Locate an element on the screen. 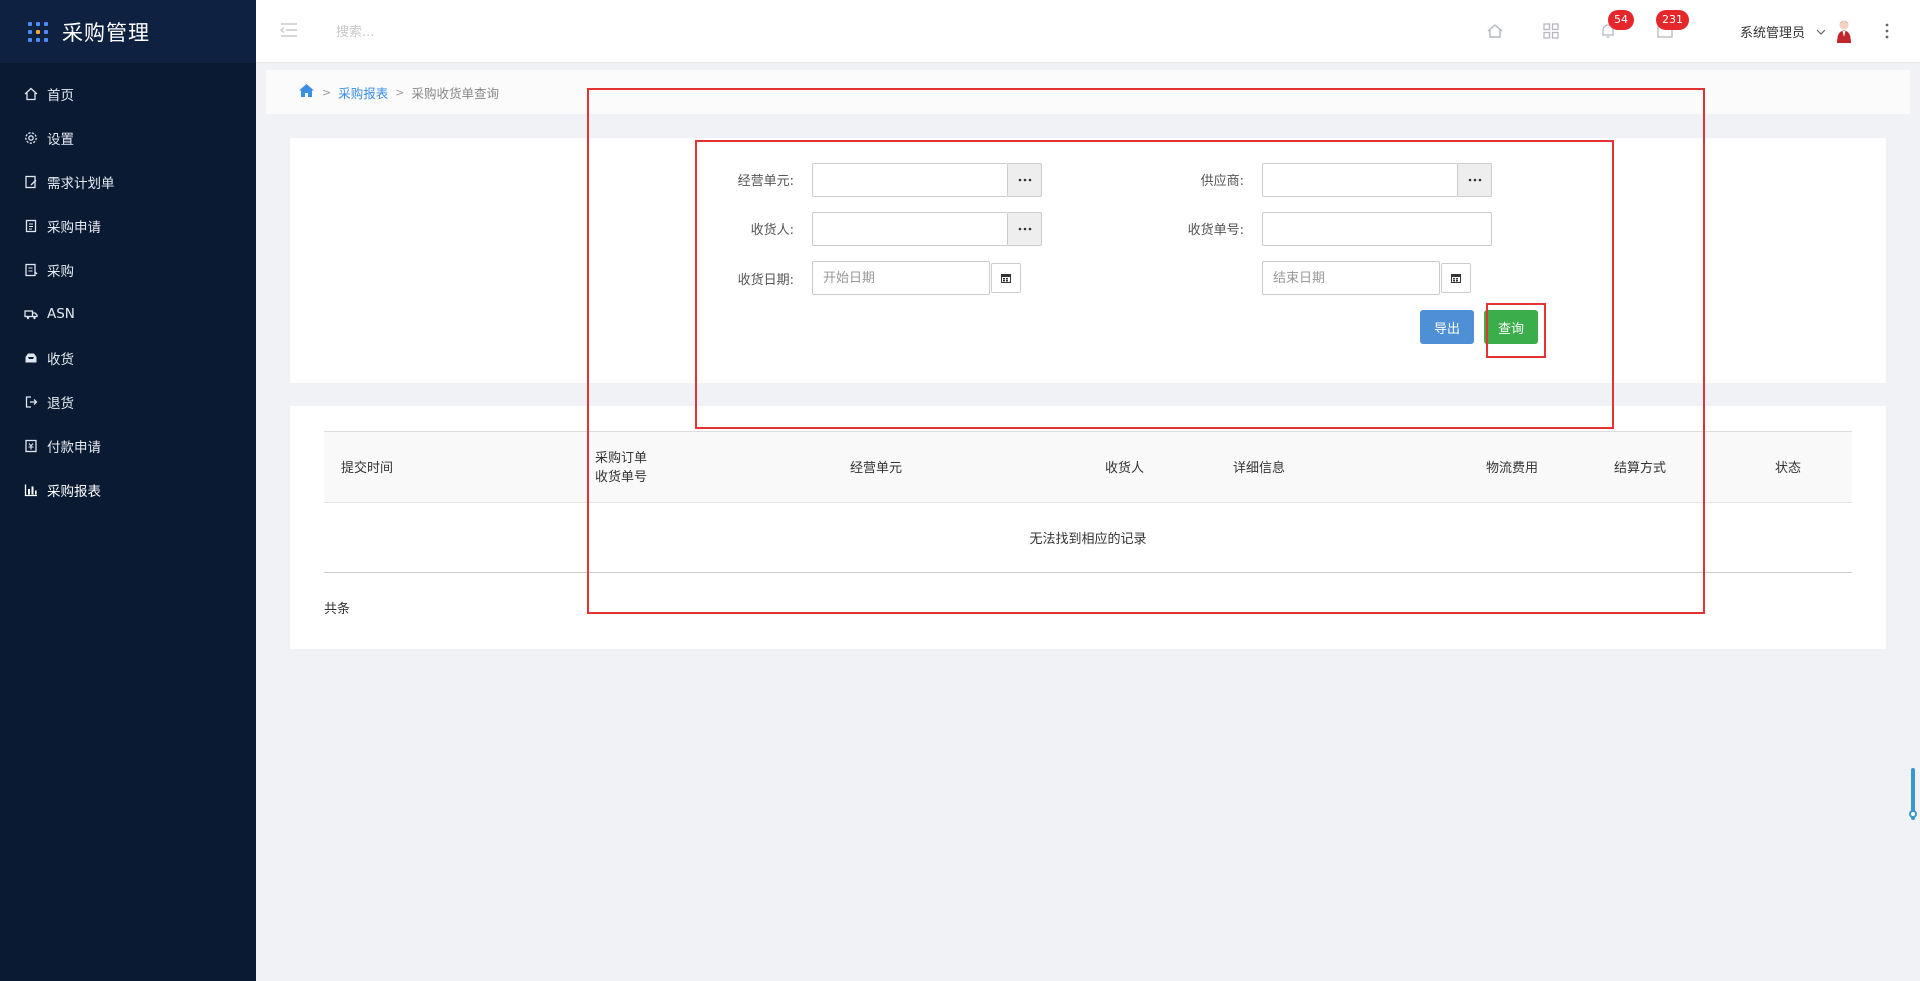  document-edit-icon is located at coordinates (31, 182).